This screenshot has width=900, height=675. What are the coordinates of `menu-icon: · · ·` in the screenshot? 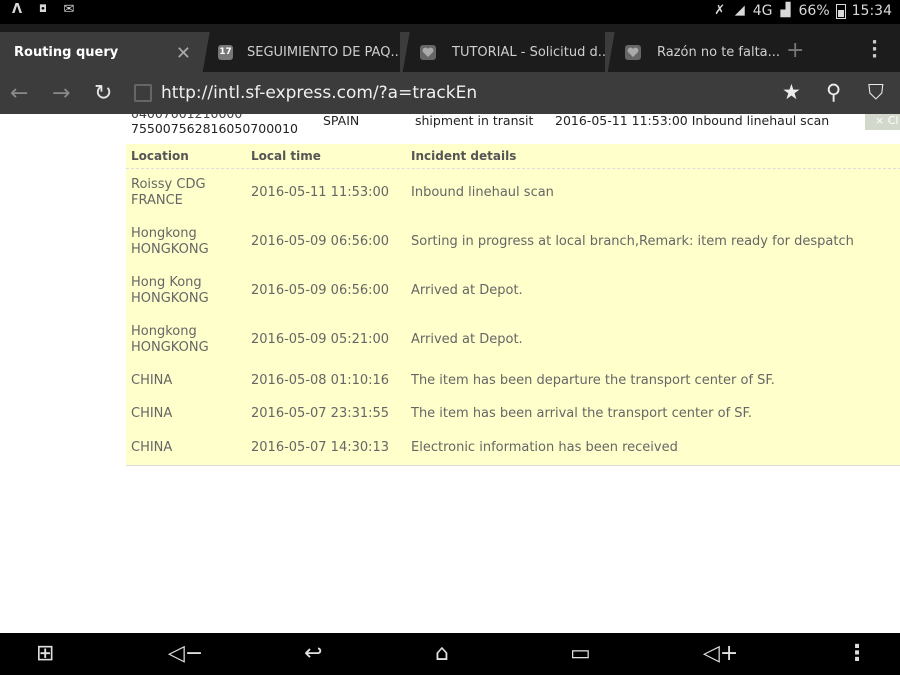 It's located at (874, 50).